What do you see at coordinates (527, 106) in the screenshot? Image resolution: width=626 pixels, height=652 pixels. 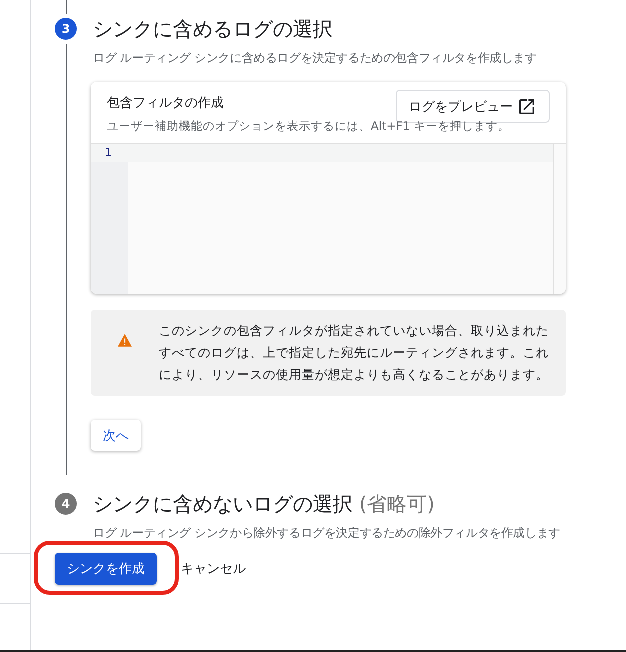 I see `external-link-icon` at bounding box center [527, 106].